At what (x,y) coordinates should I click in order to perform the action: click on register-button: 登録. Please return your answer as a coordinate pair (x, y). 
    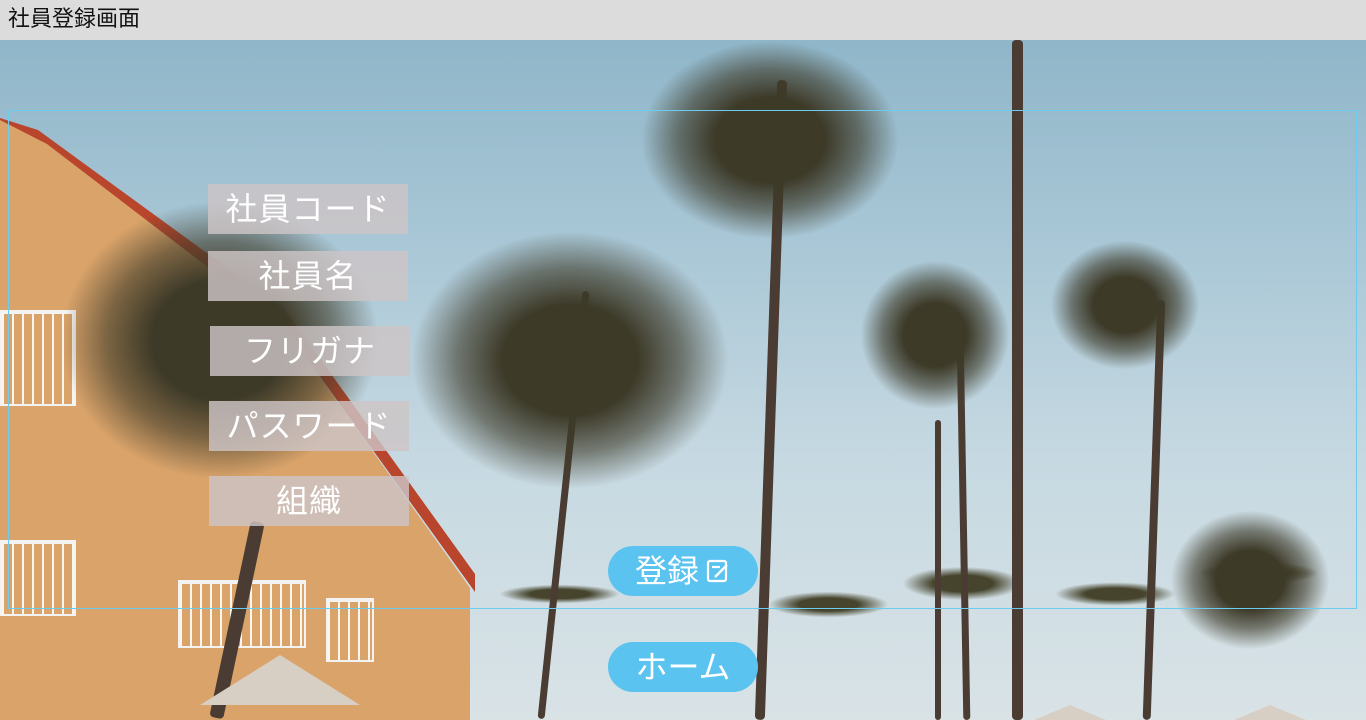
    Looking at the image, I should click on (683, 571).